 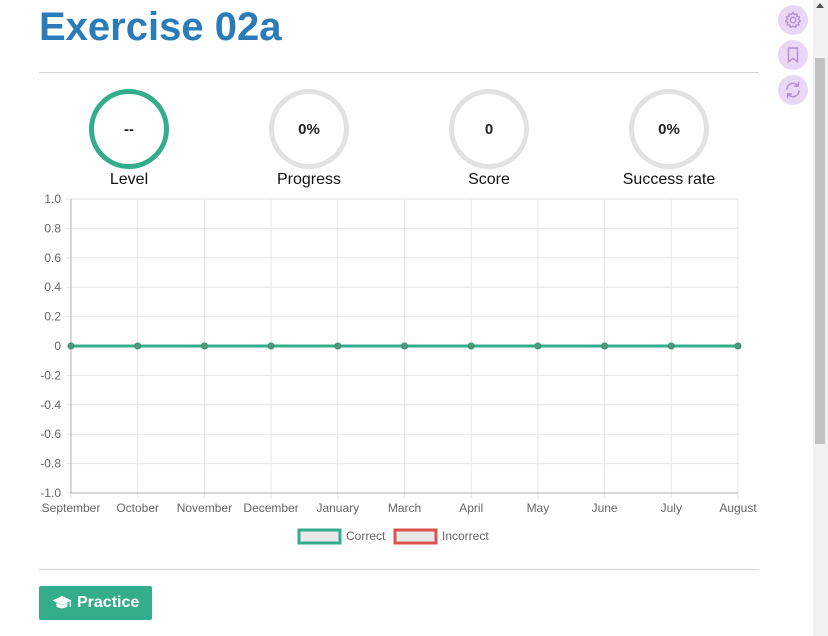 I want to click on practice-button: Practice, so click(x=96, y=603).